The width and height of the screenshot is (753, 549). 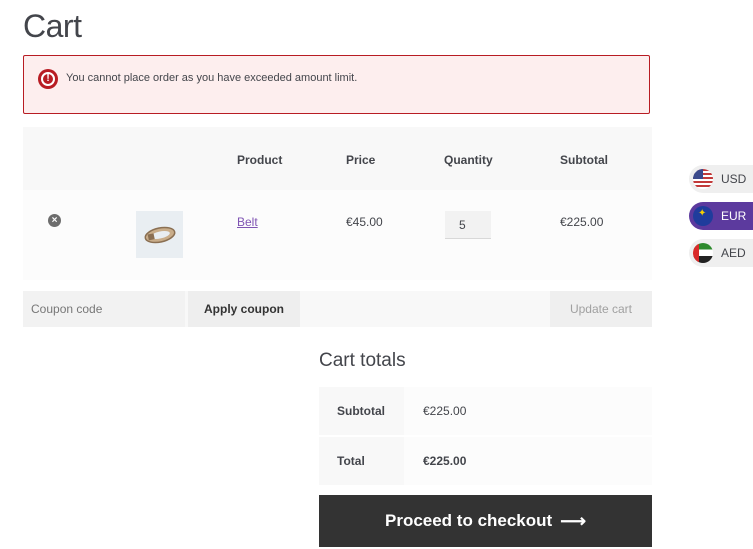 I want to click on table-row: × Belt €45.00 €225.00, so click(x=337, y=235).